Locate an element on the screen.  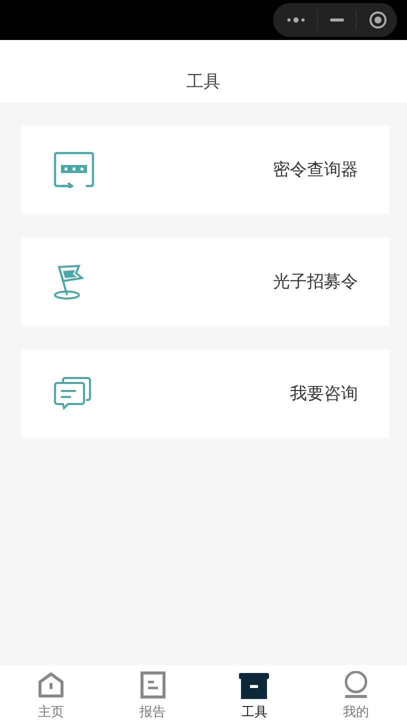
more-icon is located at coordinates (296, 20).